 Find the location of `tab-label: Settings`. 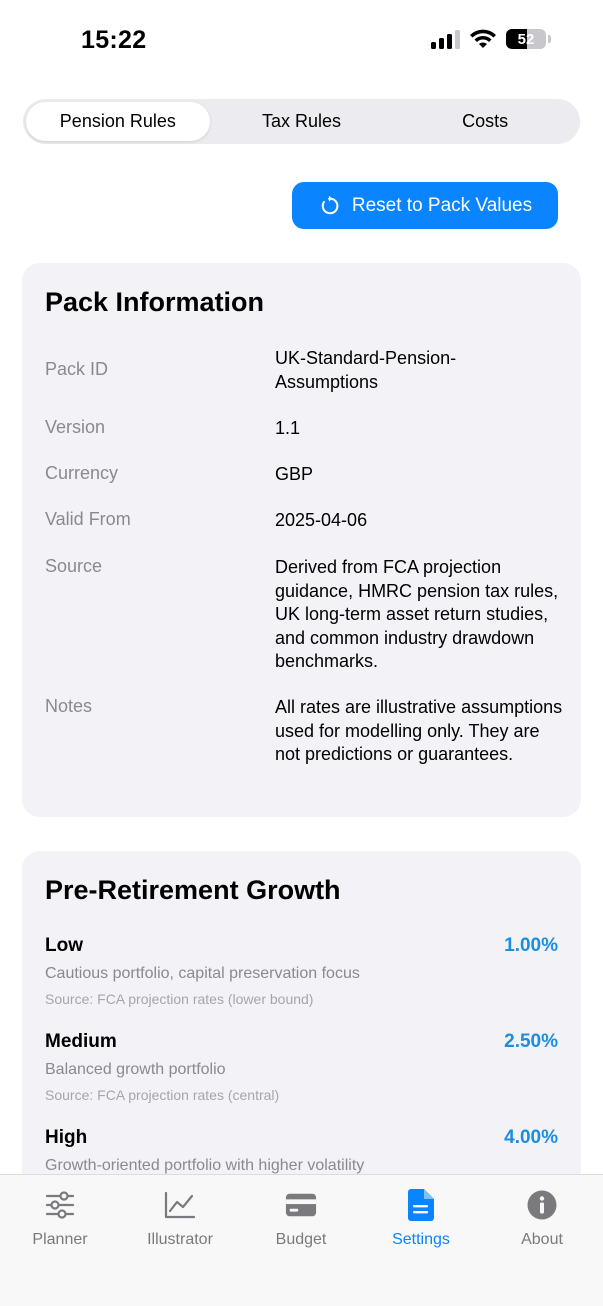

tab-label: Settings is located at coordinates (421, 1239).